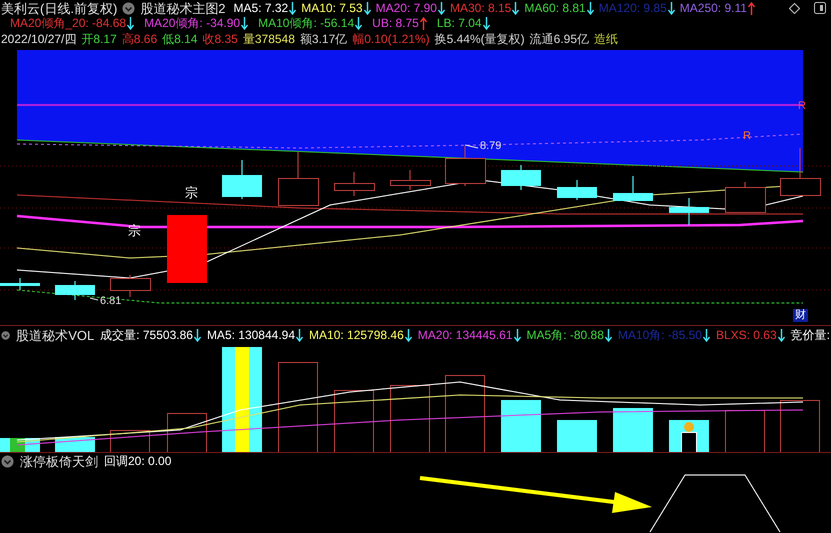 The image size is (831, 533). I want to click on quote-field: 开8.17, so click(99, 39).